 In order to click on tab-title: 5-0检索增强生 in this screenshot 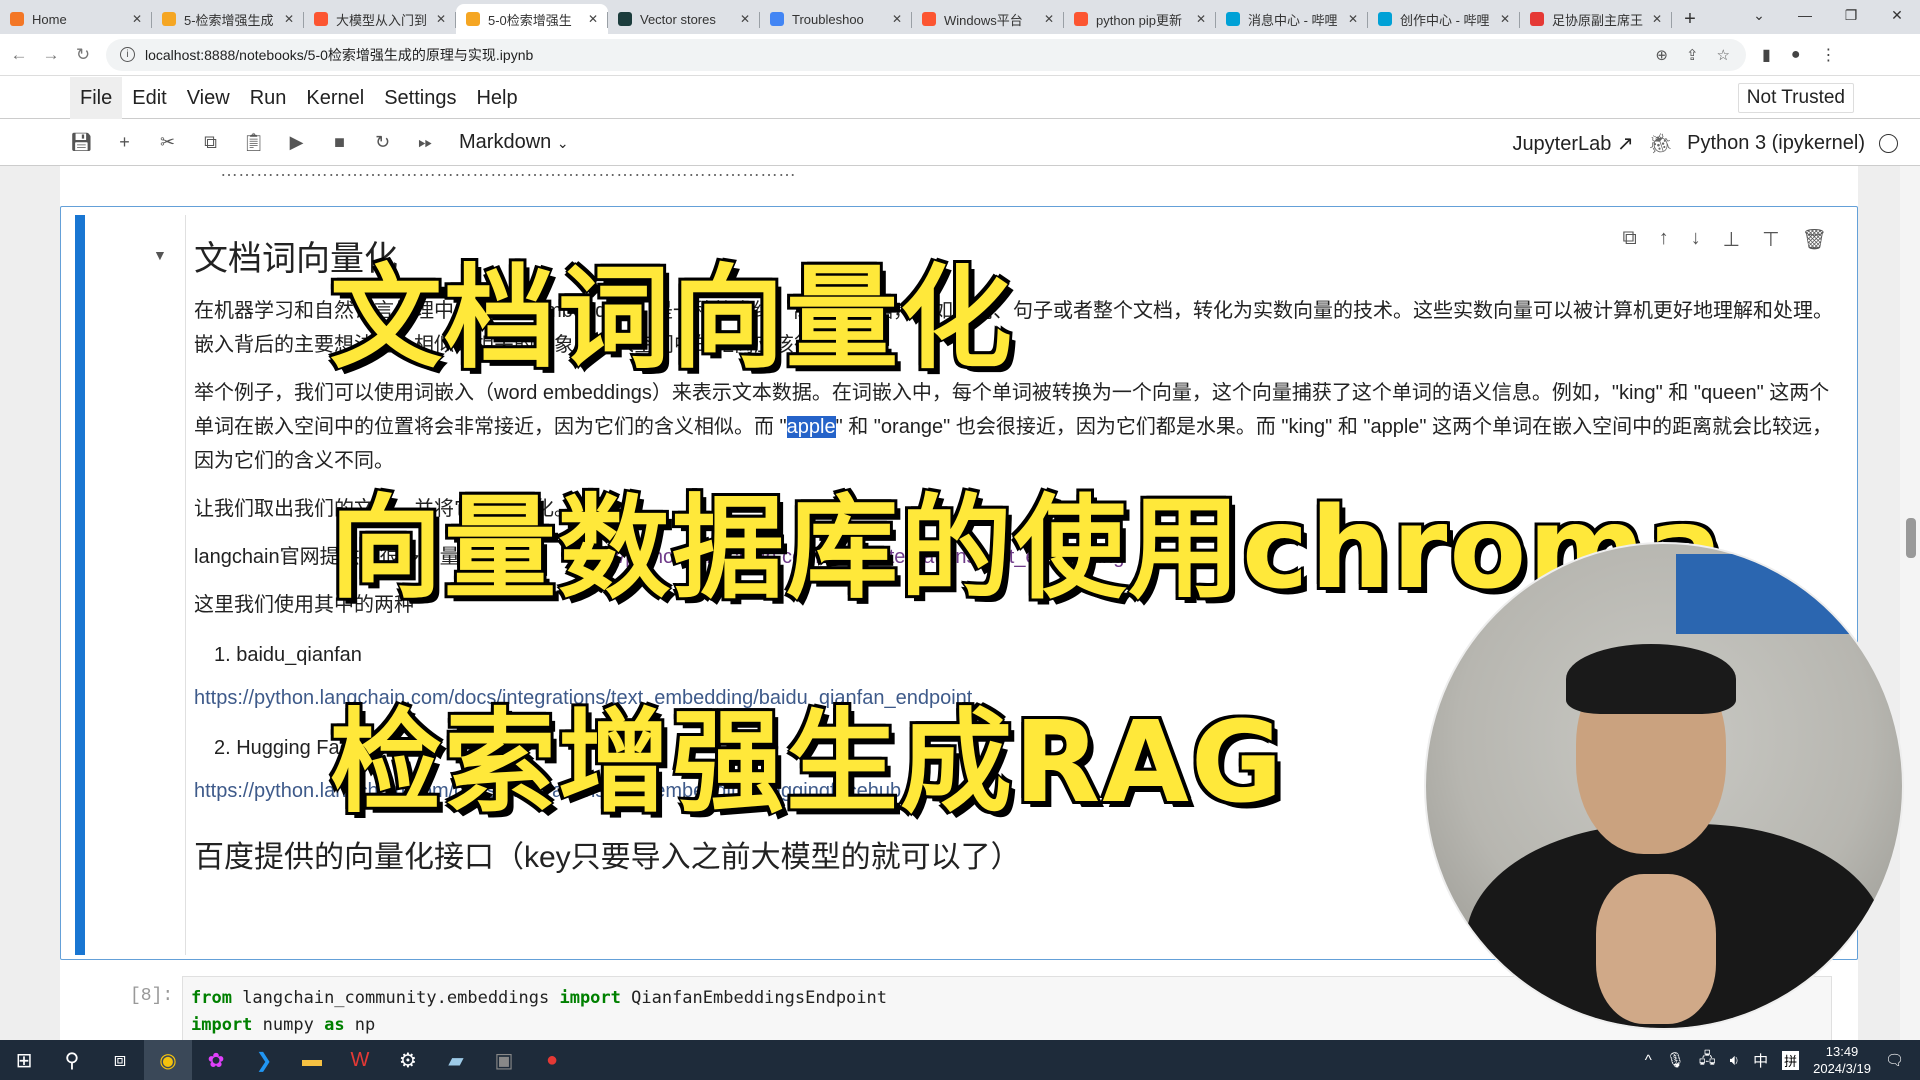, I will do `click(530, 20)`.